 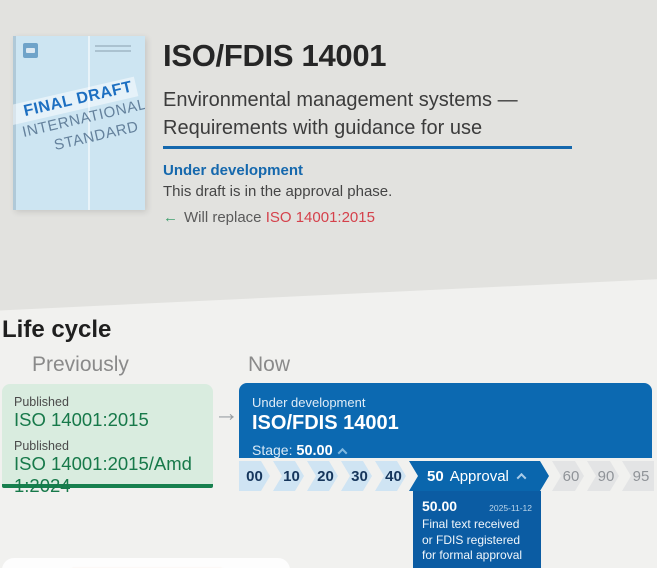 I want to click on page-title: ISO/FDIS 14001, so click(x=275, y=55).